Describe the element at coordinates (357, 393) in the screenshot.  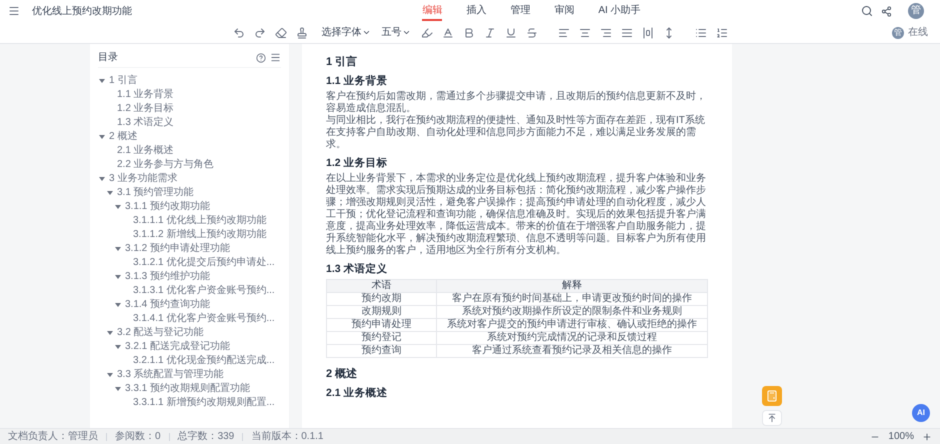
I see `subsection-heading: 2.1 业务概述` at that location.